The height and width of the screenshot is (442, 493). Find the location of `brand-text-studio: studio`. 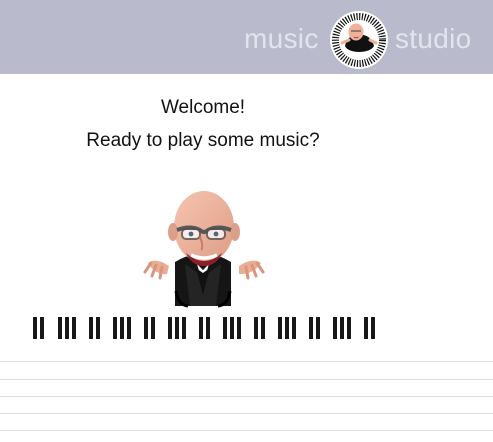

brand-text-studio: studio is located at coordinates (433, 38).